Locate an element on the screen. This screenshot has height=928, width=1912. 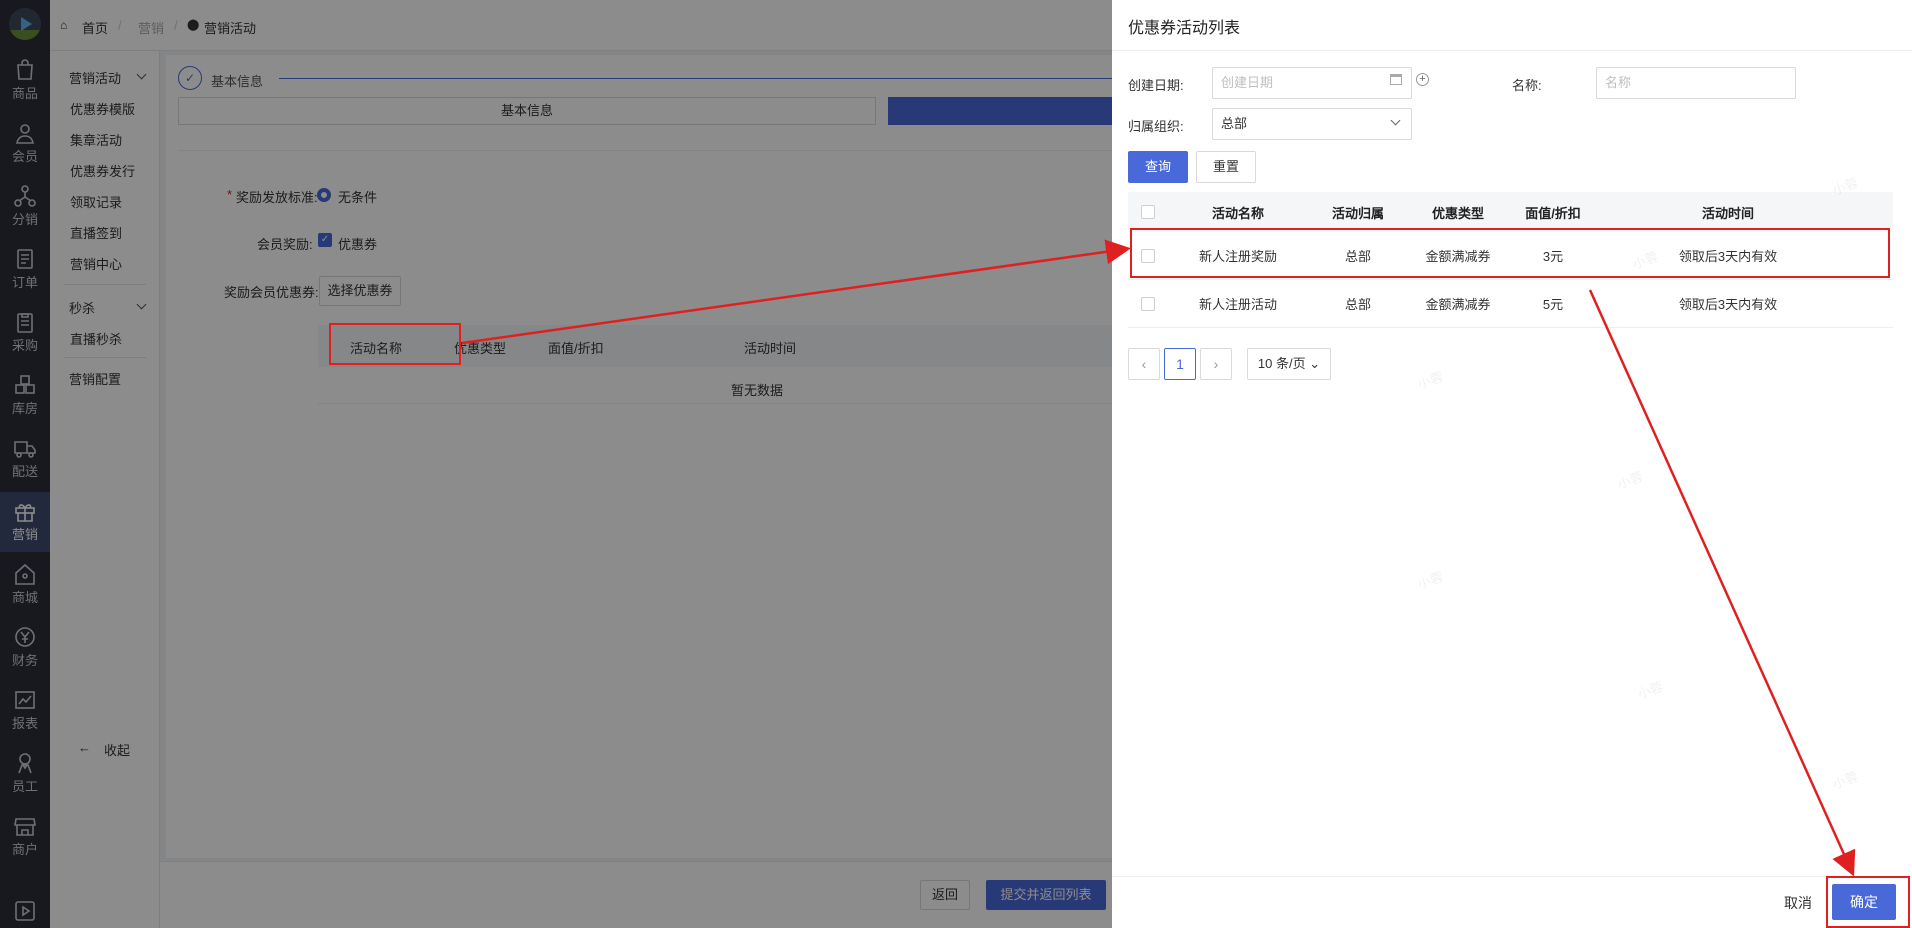
activity-owner: 总部 is located at coordinates (1357, 304).